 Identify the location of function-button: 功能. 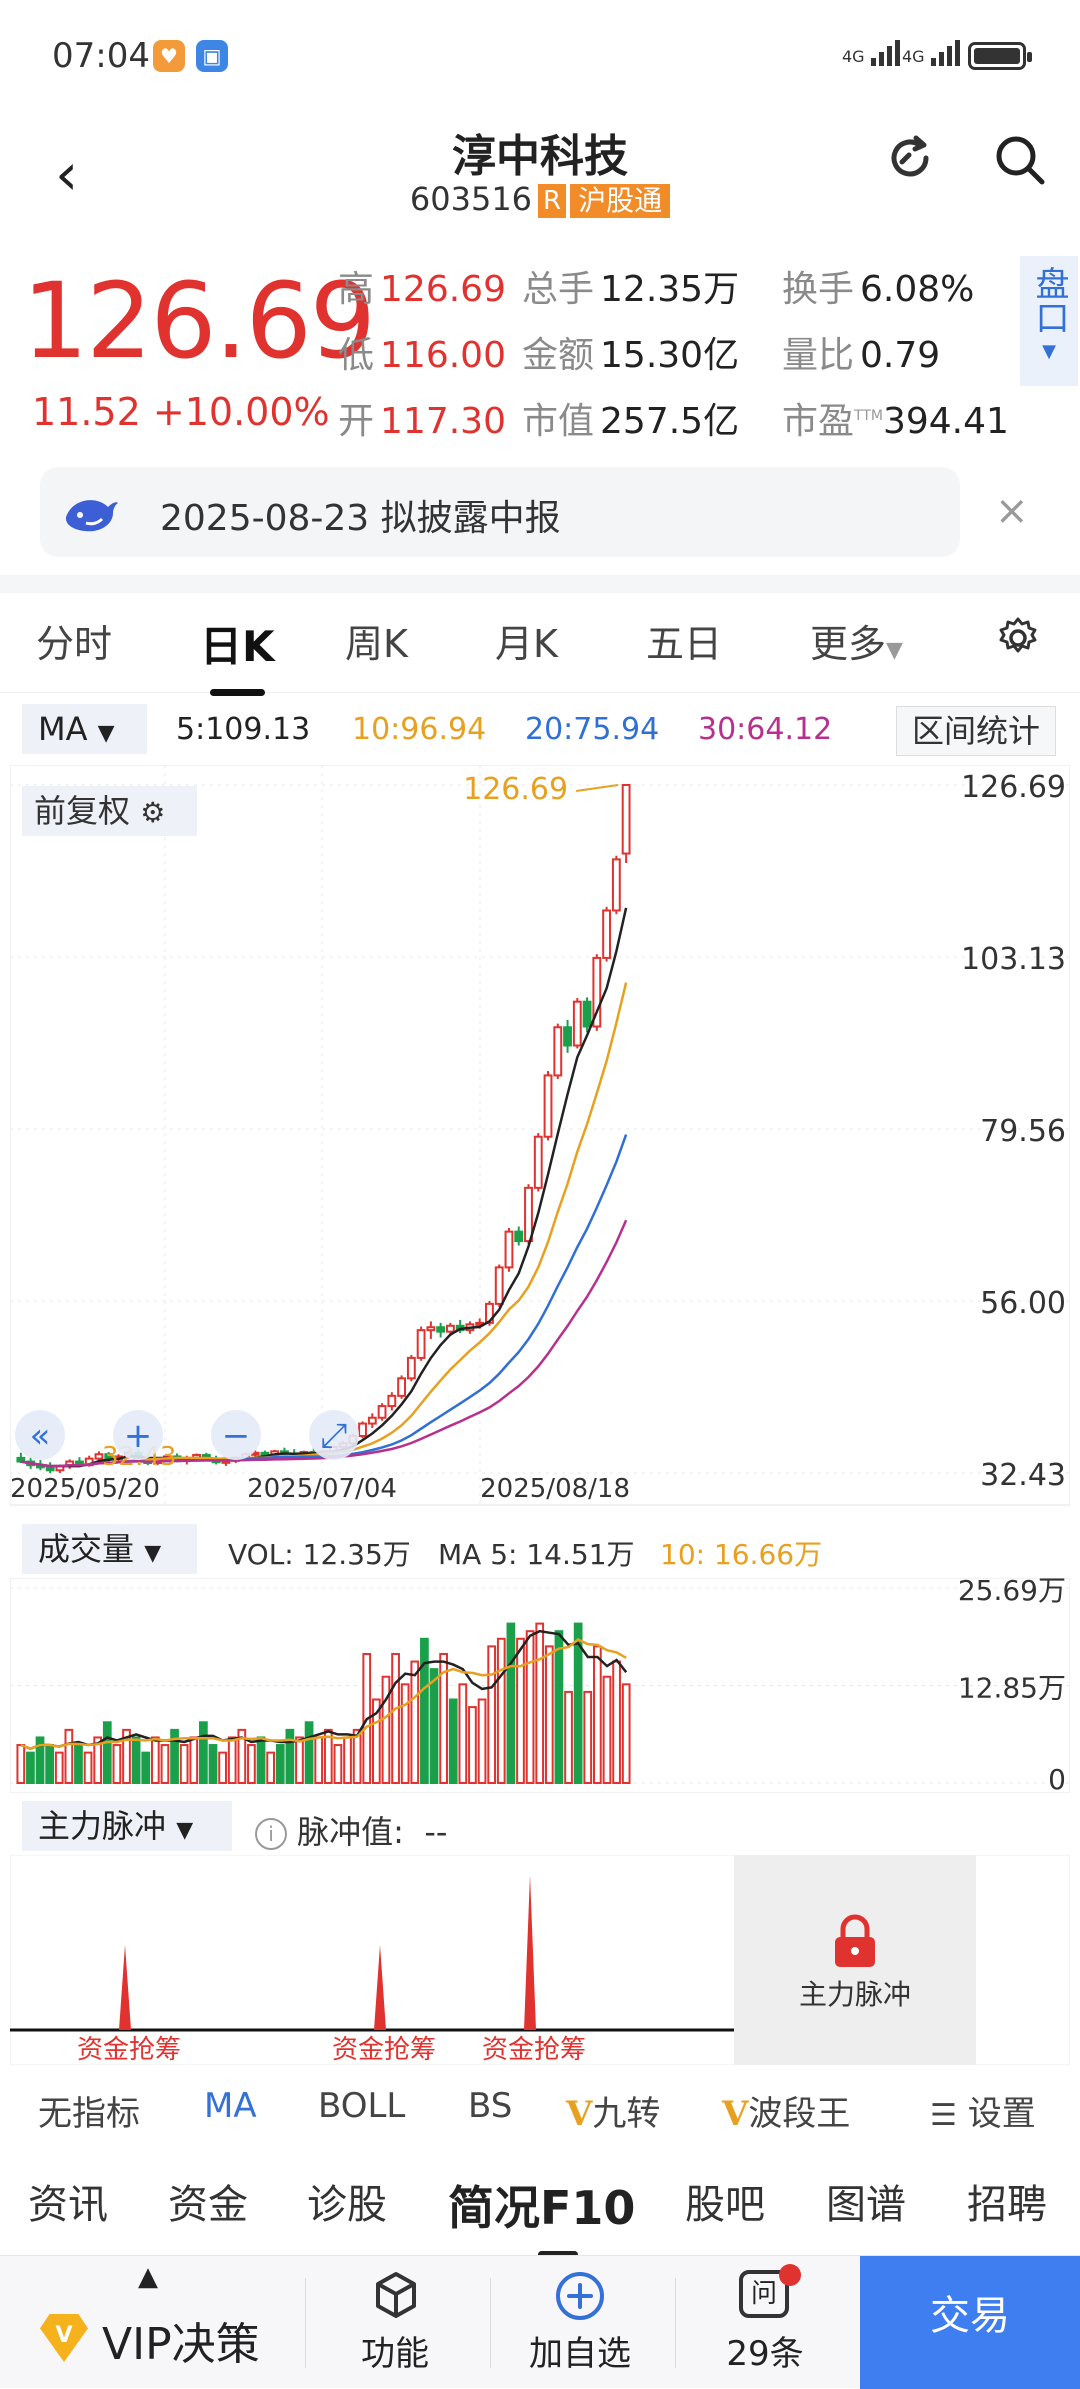
(395, 2322).